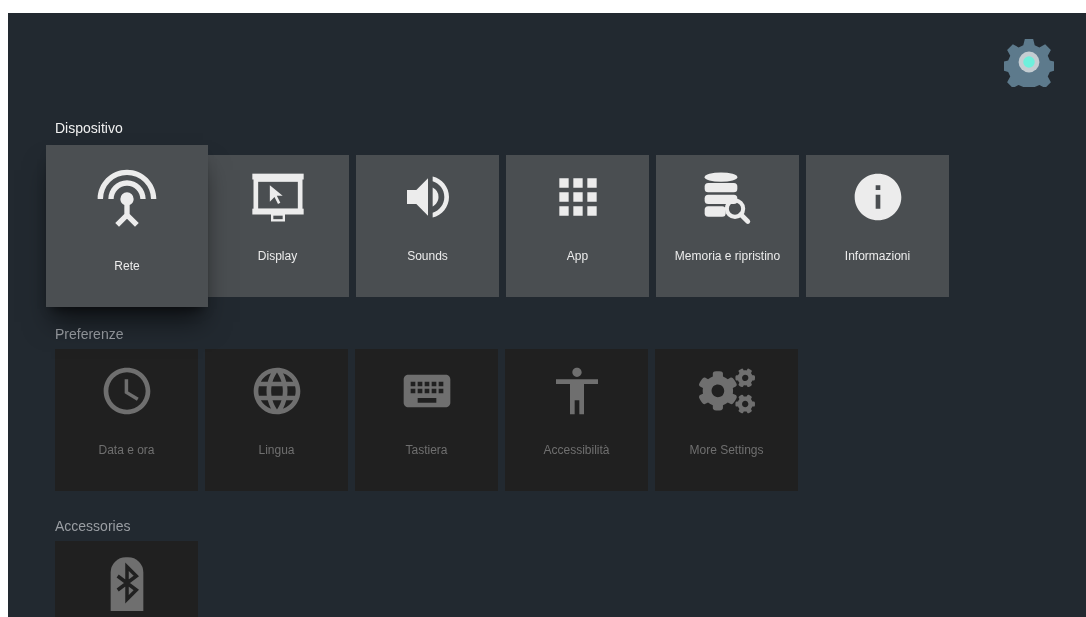 The height and width of the screenshot is (617, 1086). Describe the element at coordinates (427, 226) in the screenshot. I see `settings-tile: Sounds` at that location.